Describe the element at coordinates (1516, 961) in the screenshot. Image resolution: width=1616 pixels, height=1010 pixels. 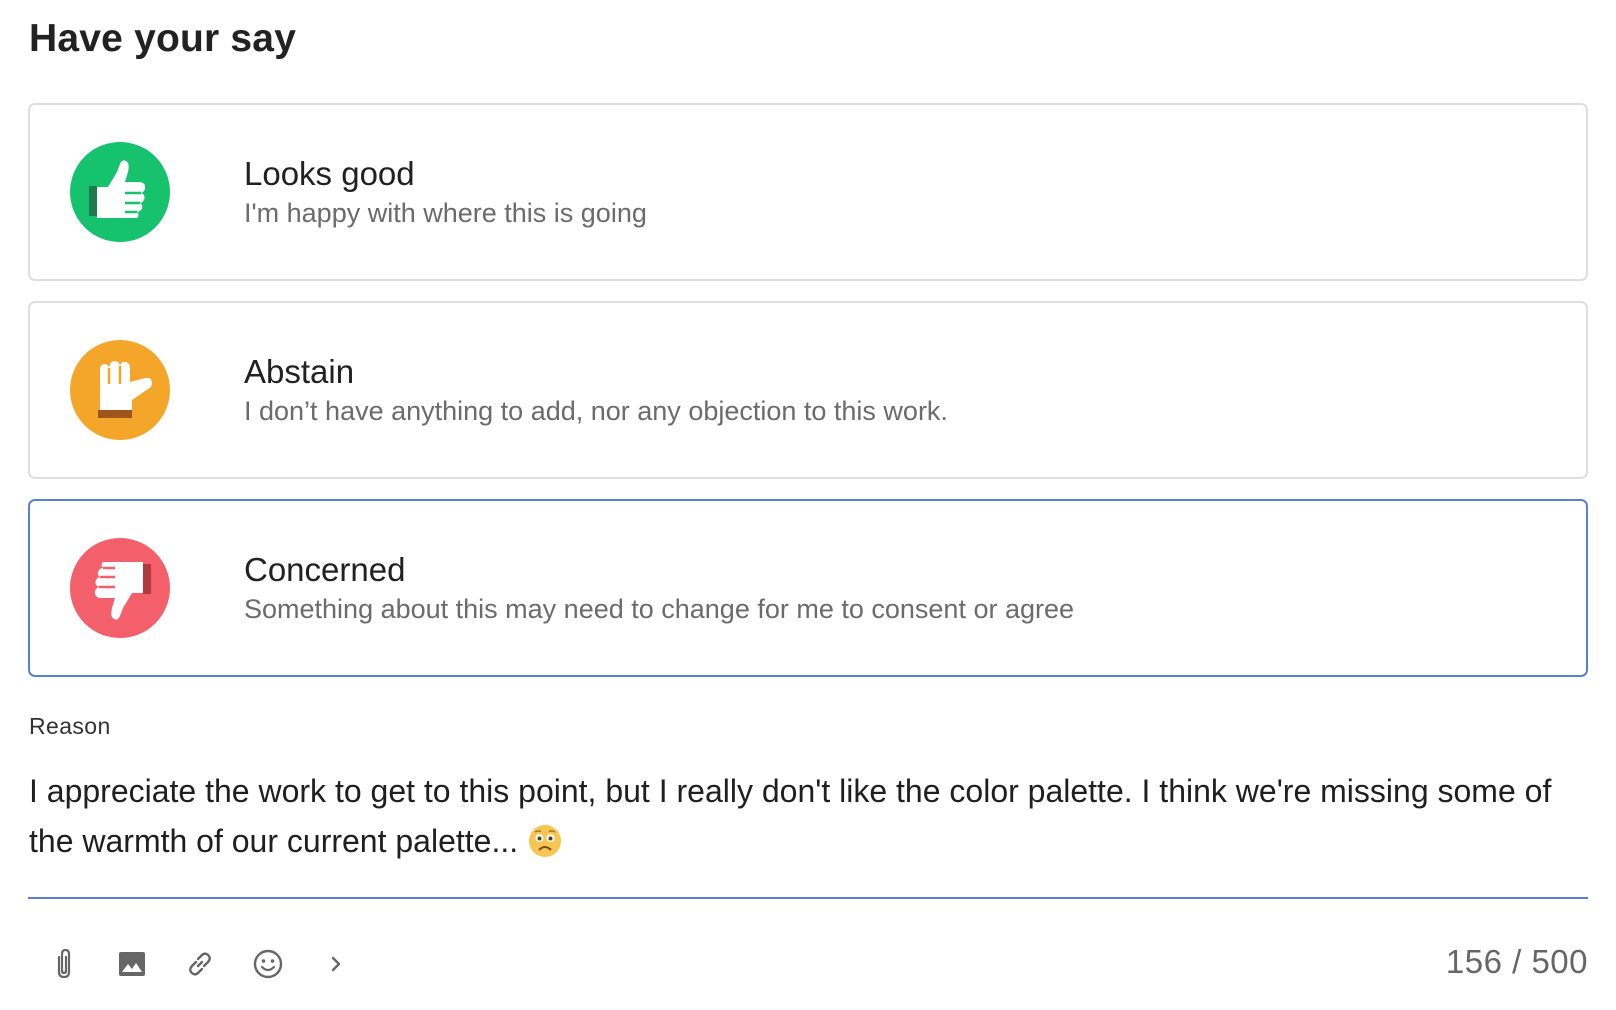
I see `character-counter: 156 / 500` at that location.